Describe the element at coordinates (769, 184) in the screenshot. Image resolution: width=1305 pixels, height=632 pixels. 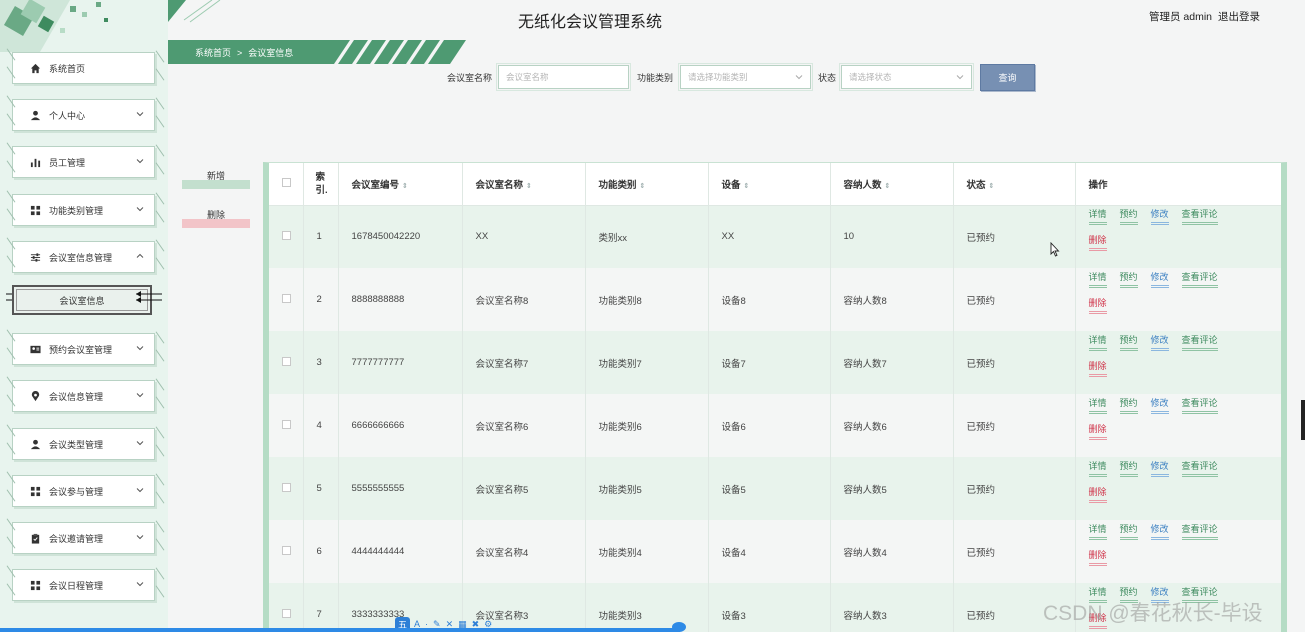
I see `column-header-equipment: 设备 ⇕` at that location.